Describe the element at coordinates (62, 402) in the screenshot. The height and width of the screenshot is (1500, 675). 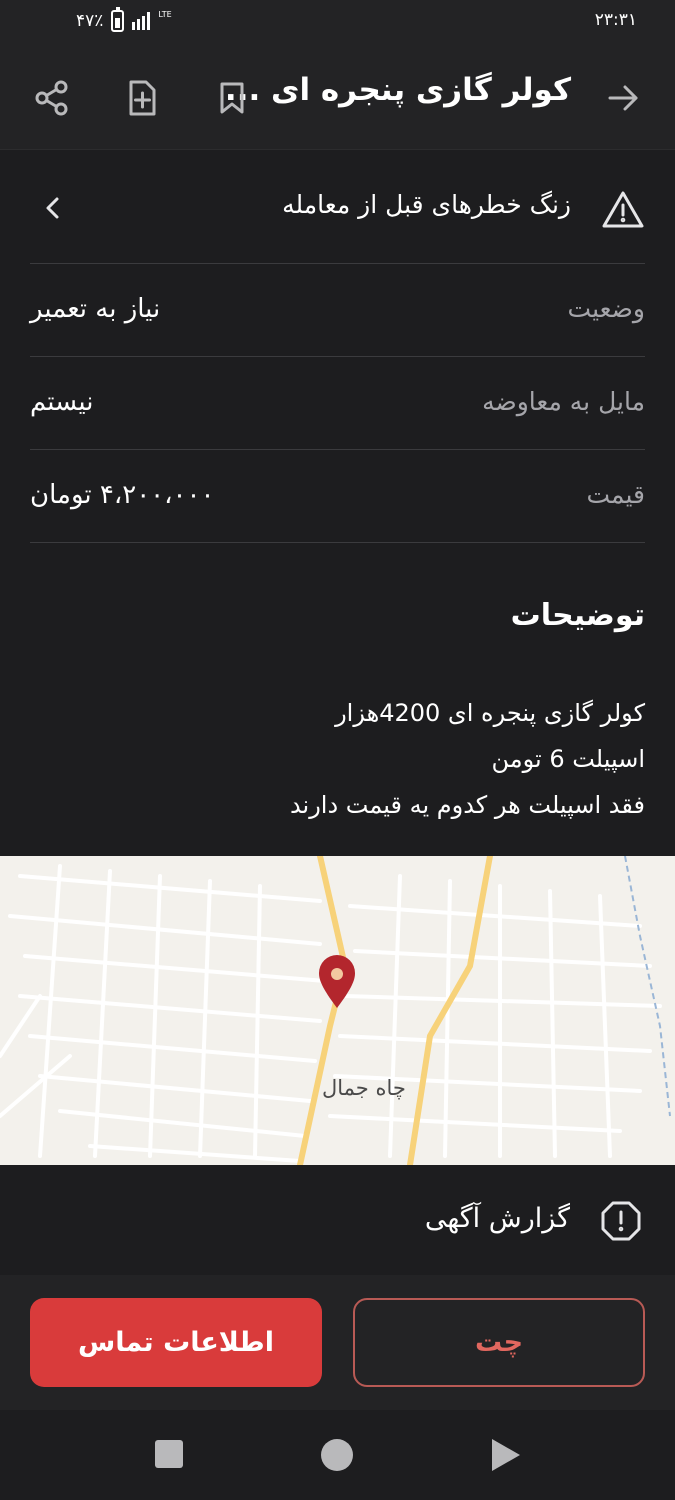
I see `detail-value: نیستم` at that location.